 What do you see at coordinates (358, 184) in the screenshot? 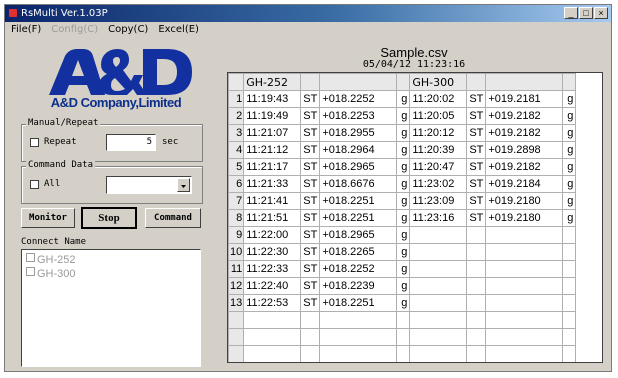
I see `table-cell: +018.6676` at bounding box center [358, 184].